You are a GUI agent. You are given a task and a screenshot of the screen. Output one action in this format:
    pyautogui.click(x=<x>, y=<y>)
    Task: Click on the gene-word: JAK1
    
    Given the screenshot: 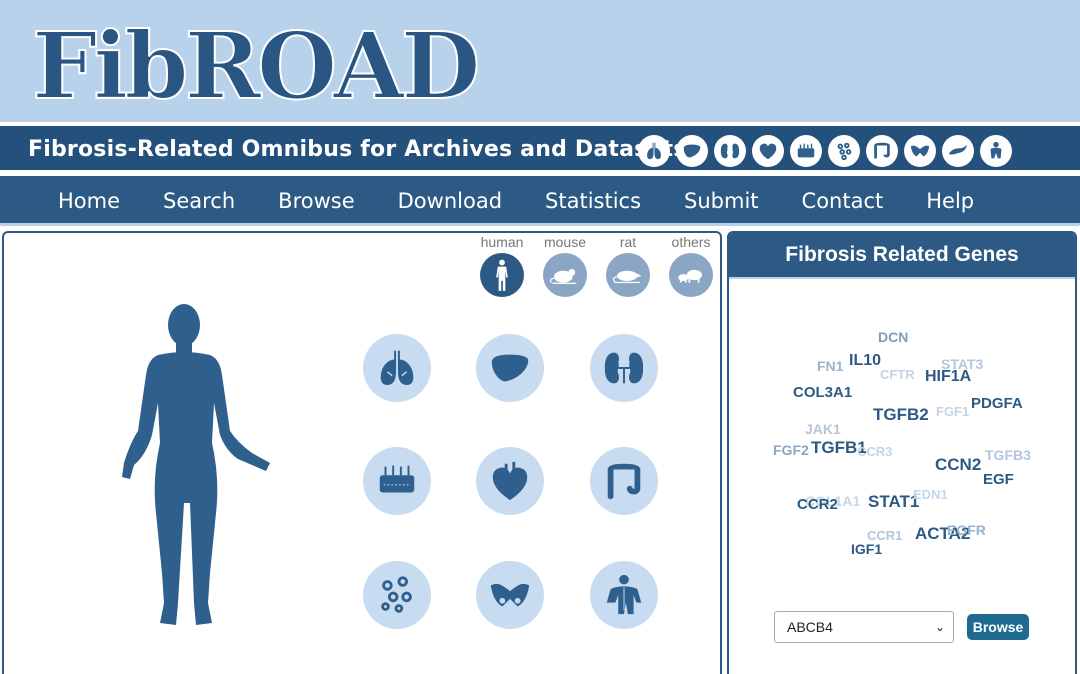 What is the action you would take?
    pyautogui.click(x=823, y=429)
    